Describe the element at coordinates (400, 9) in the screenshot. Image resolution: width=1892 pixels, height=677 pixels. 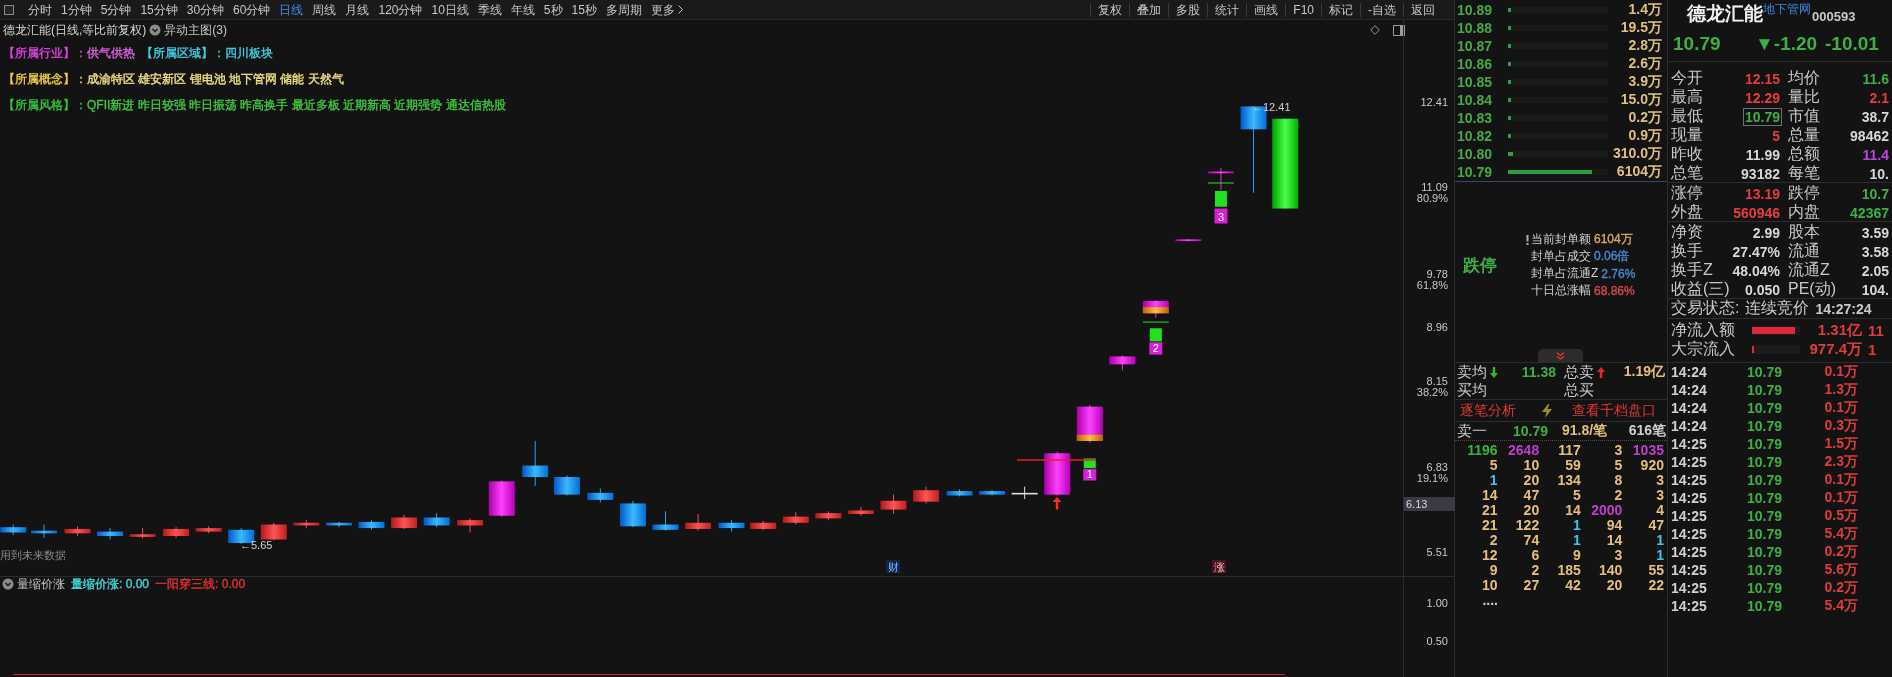
I see `period-tab: 120分钟` at that location.